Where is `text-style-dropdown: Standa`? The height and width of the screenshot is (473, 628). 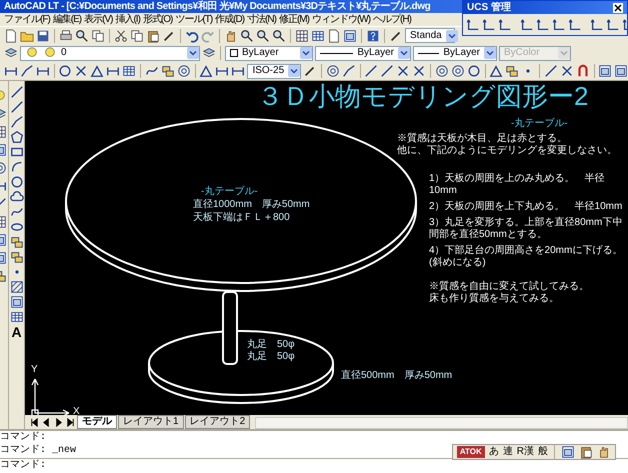 text-style-dropdown: Standa is located at coordinates (430, 35).